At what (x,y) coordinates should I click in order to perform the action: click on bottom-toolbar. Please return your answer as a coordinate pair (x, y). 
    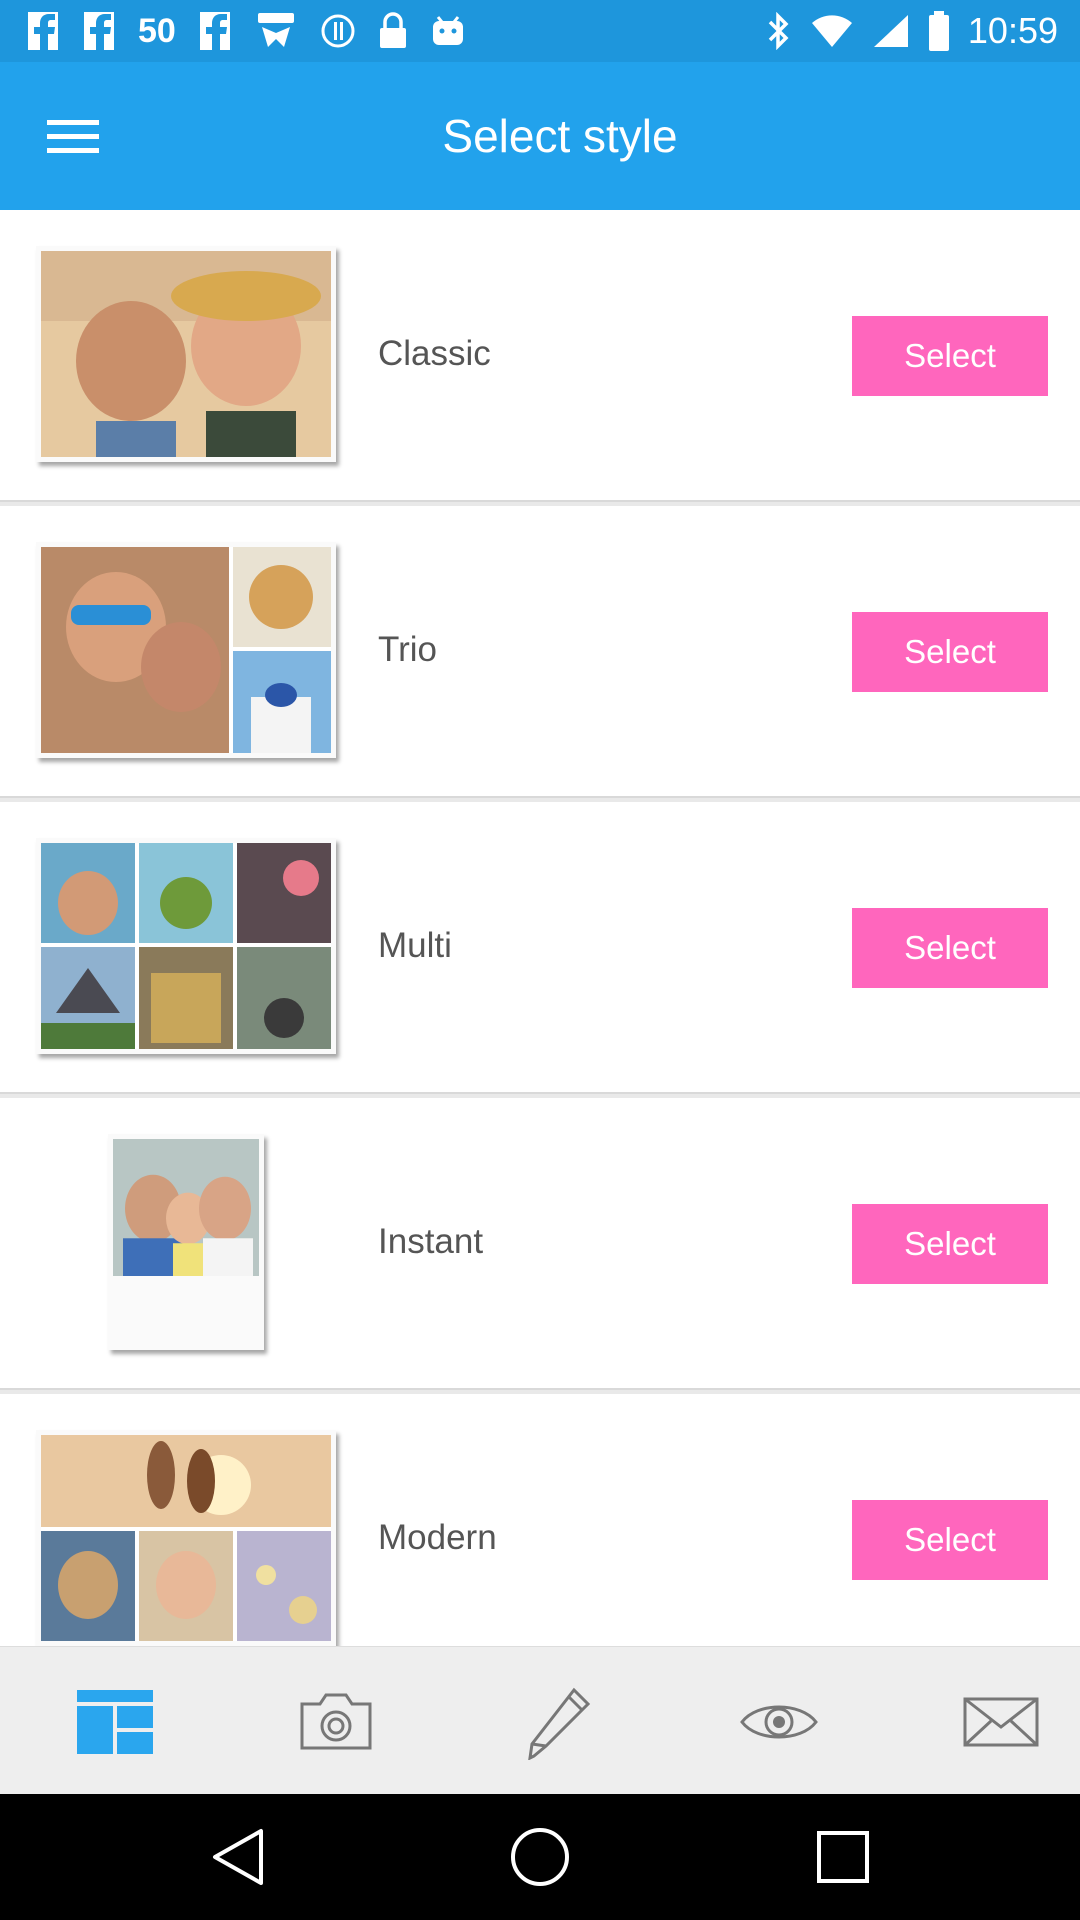
    Looking at the image, I should click on (540, 1720).